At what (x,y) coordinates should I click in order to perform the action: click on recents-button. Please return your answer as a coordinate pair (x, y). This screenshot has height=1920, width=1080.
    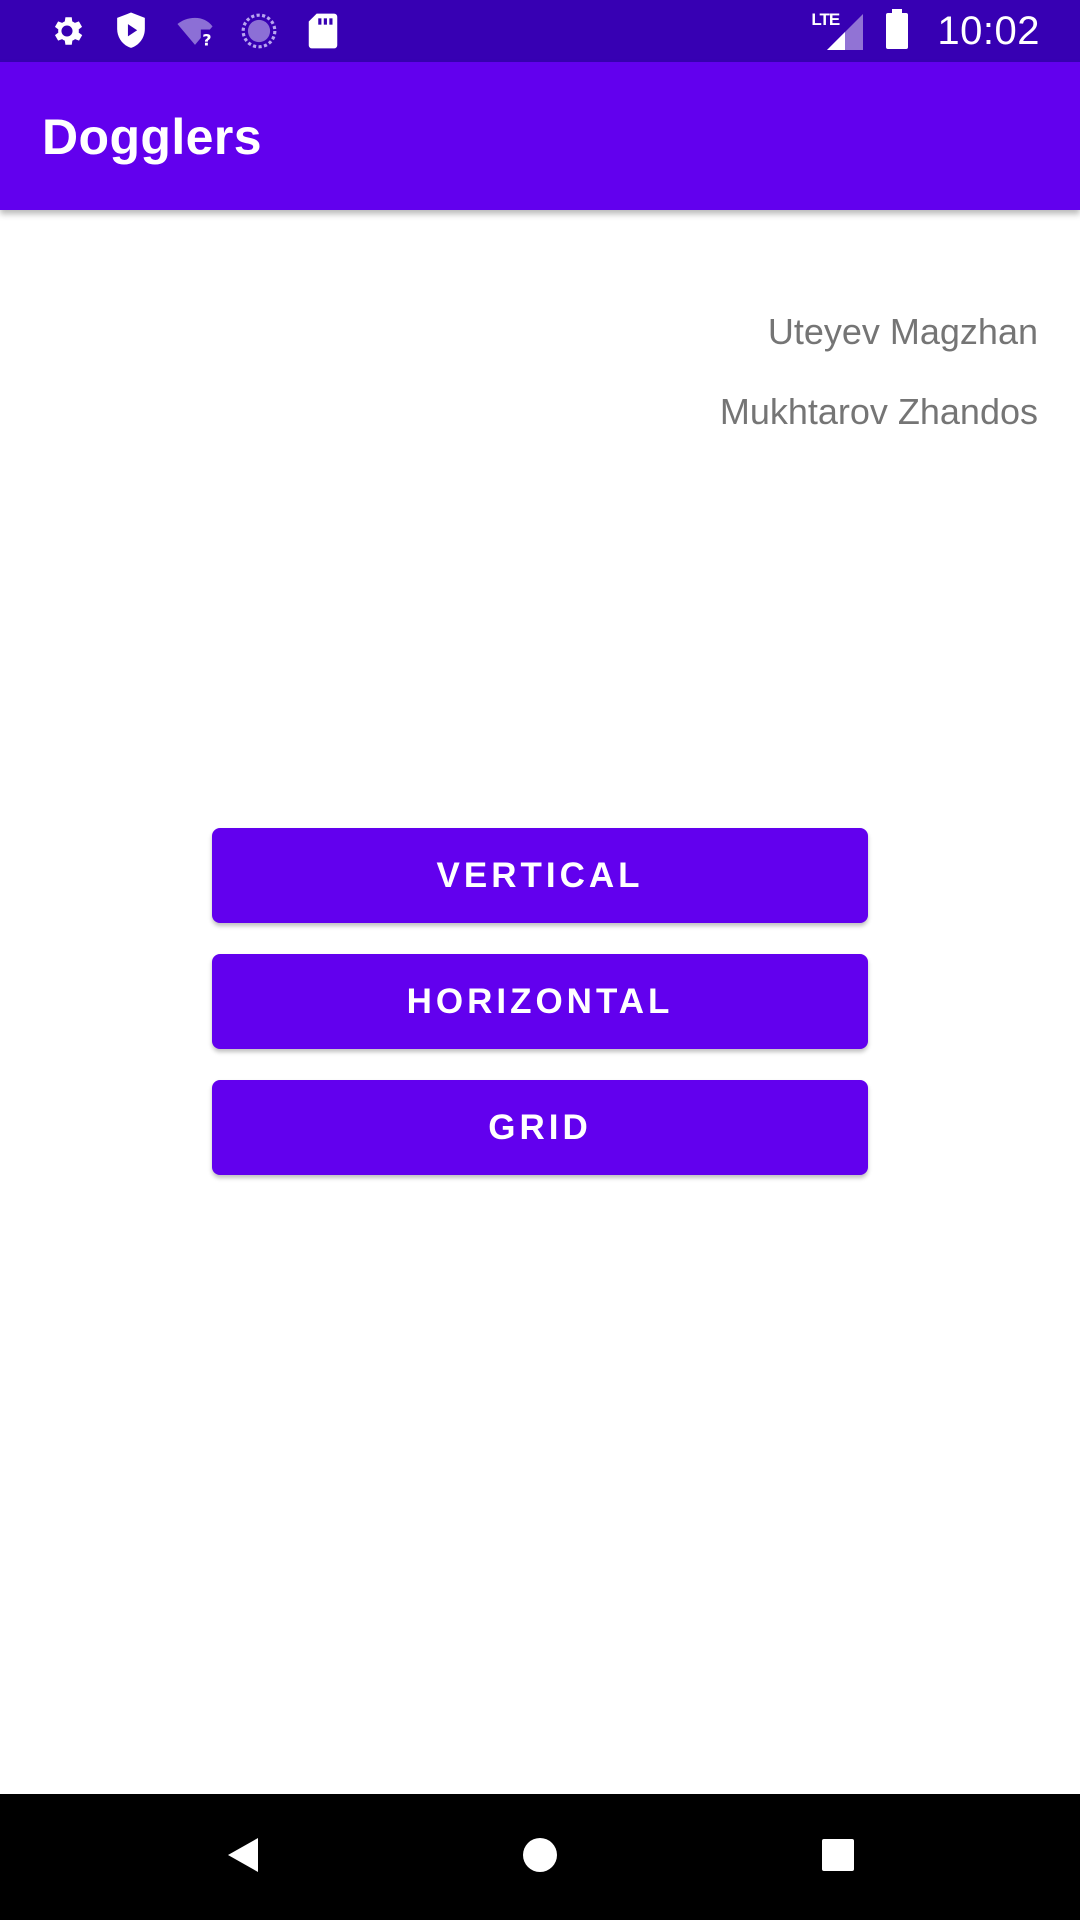
    Looking at the image, I should click on (838, 1857).